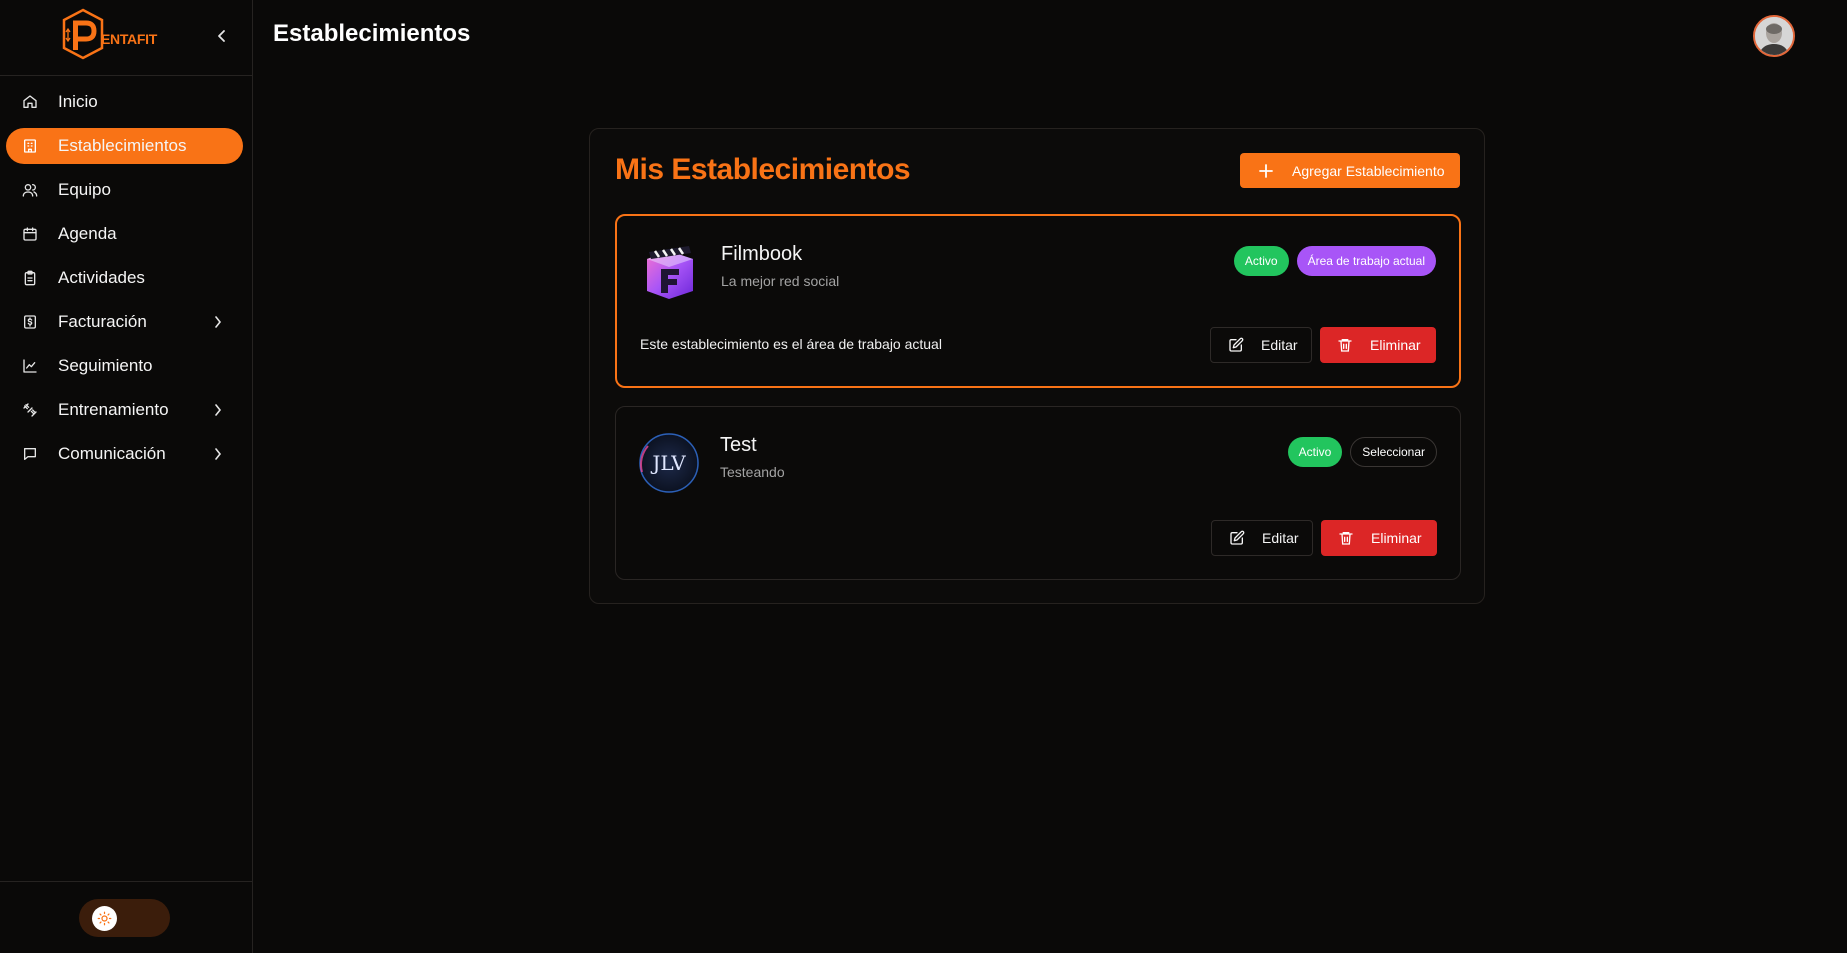 The width and height of the screenshot is (1847, 953). I want to click on sidebar-item-entrenamiento: Entrenamiento, so click(126, 410).